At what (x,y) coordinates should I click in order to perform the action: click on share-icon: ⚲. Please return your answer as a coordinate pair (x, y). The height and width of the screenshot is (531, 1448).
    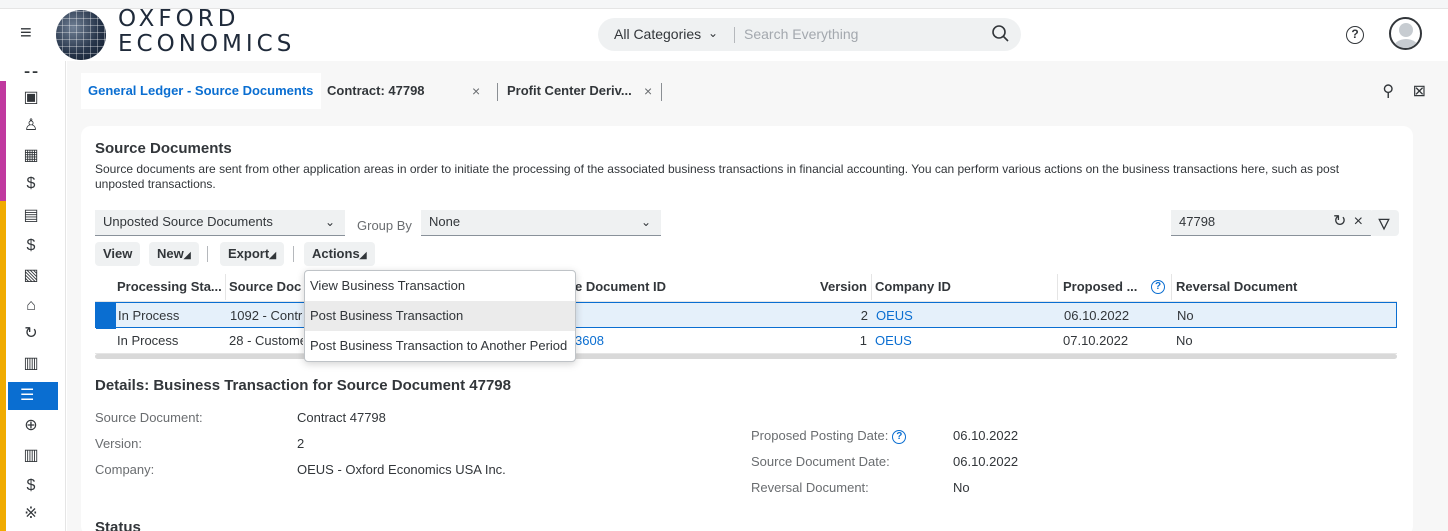
    Looking at the image, I should click on (1388, 91).